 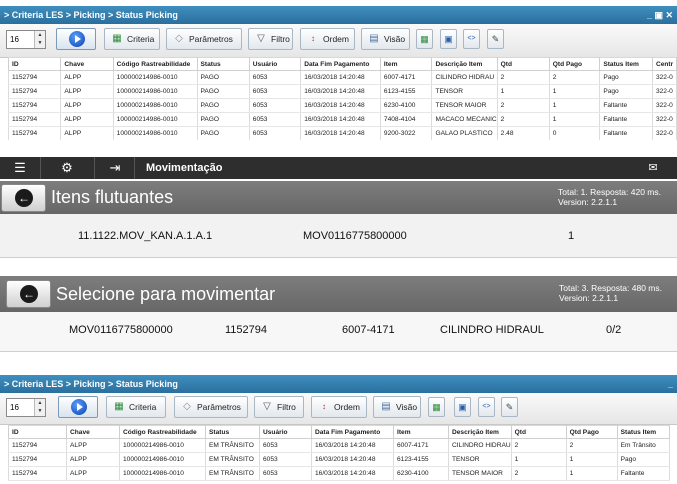 What do you see at coordinates (670, 384) in the screenshot?
I see `window-controls: _` at bounding box center [670, 384].